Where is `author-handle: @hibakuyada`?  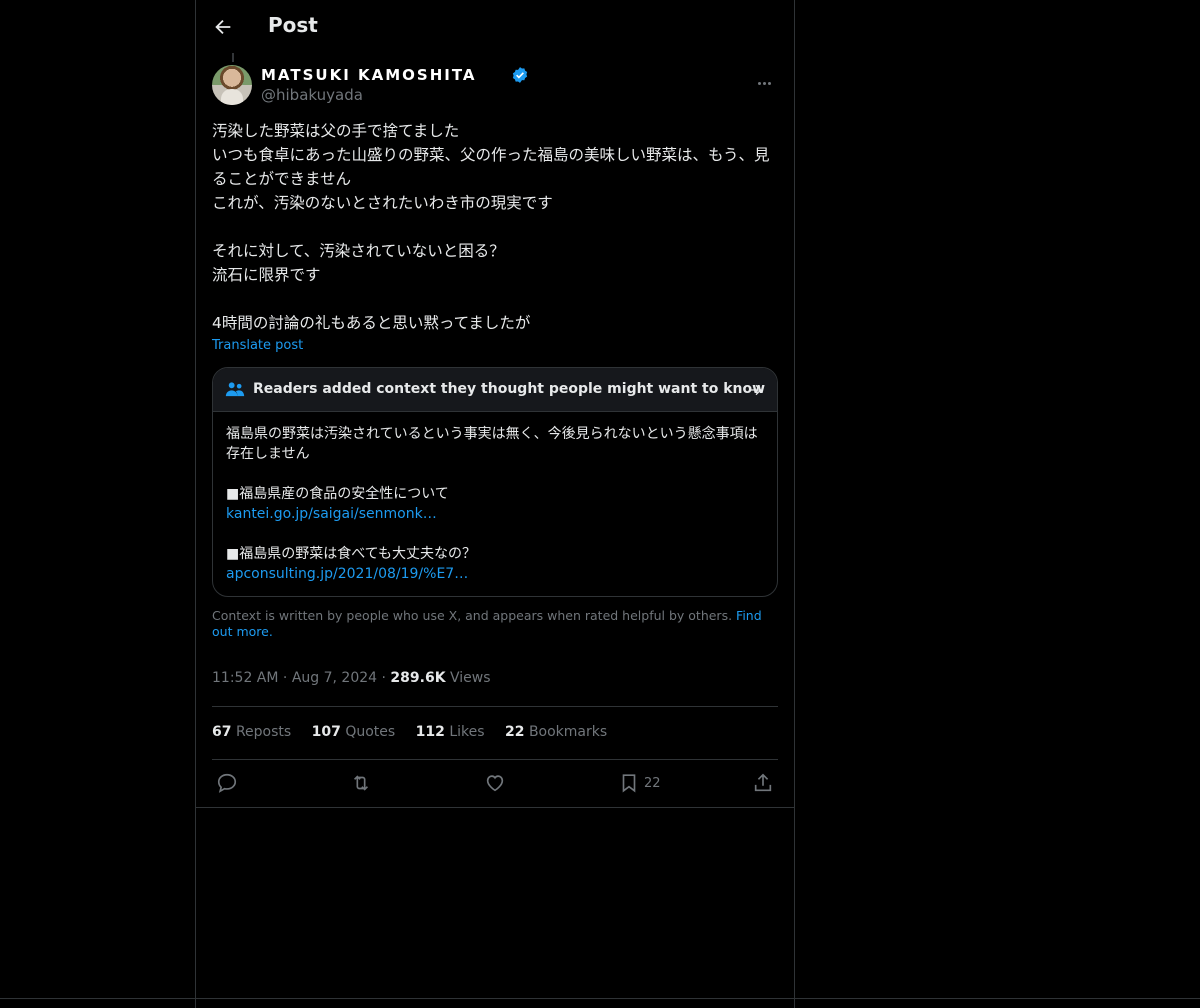
author-handle: @hibakuyada is located at coordinates (312, 95).